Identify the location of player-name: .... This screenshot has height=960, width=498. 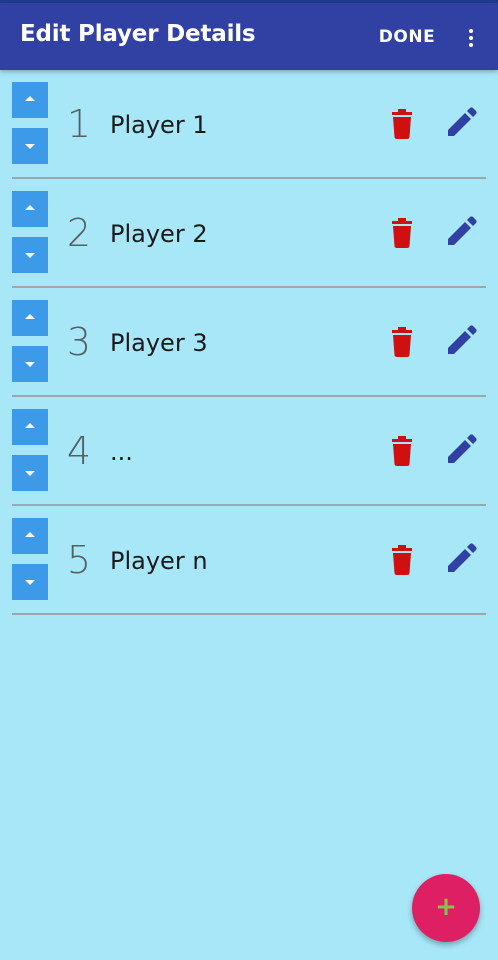
(121, 452).